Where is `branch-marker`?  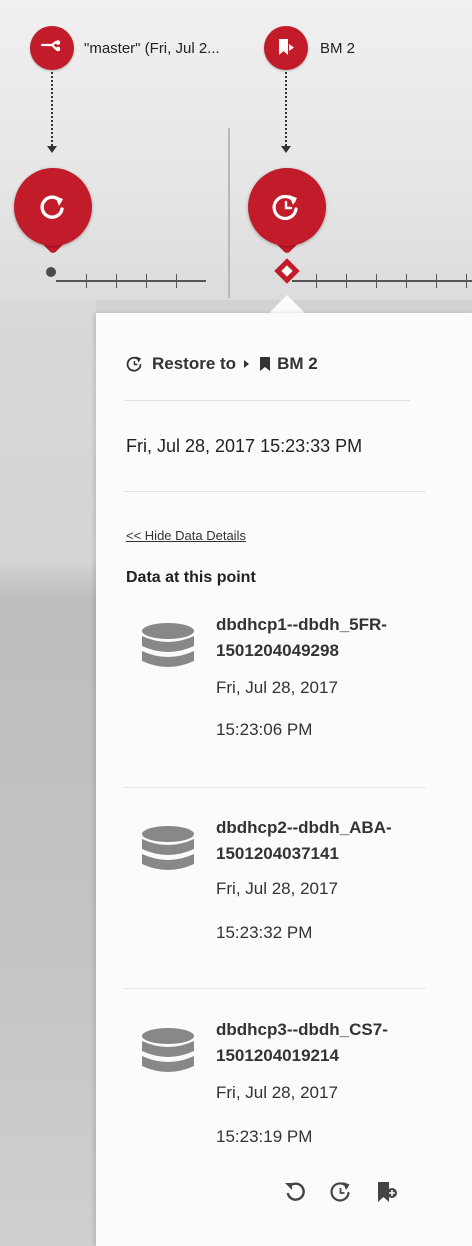 branch-marker is located at coordinates (52, 48).